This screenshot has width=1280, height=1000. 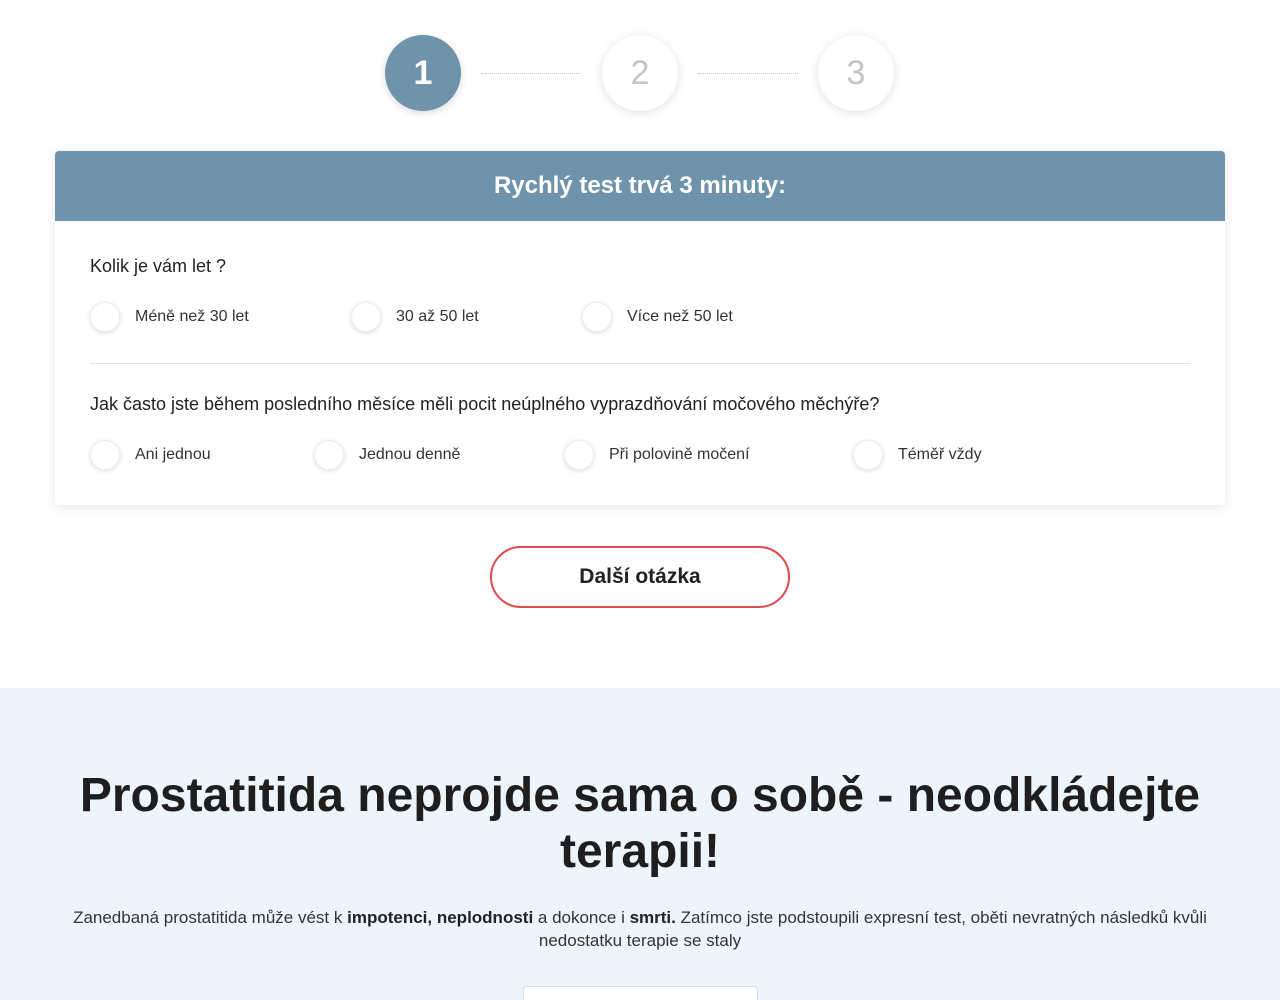 I want to click on option-half-urination: Při polovině močení, so click(x=657, y=455).